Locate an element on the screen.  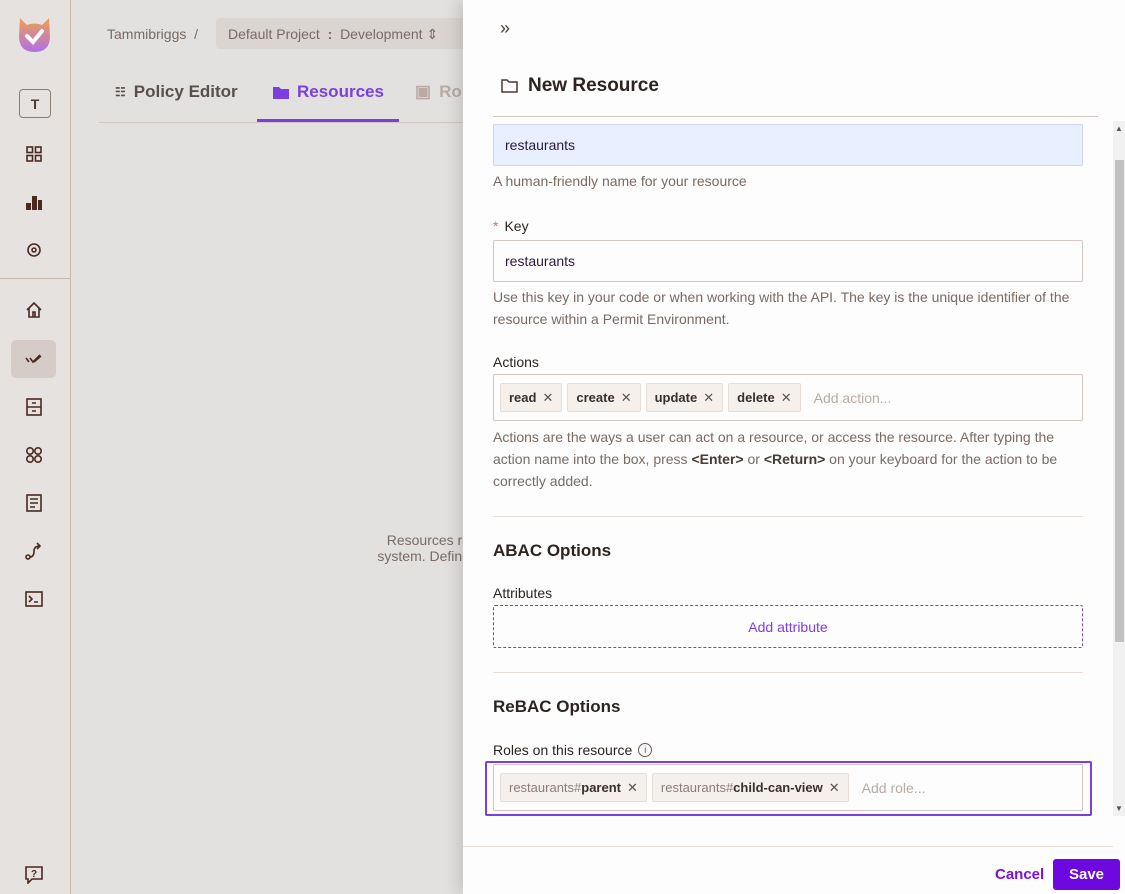
workspace-avatar: T is located at coordinates (35, 103).